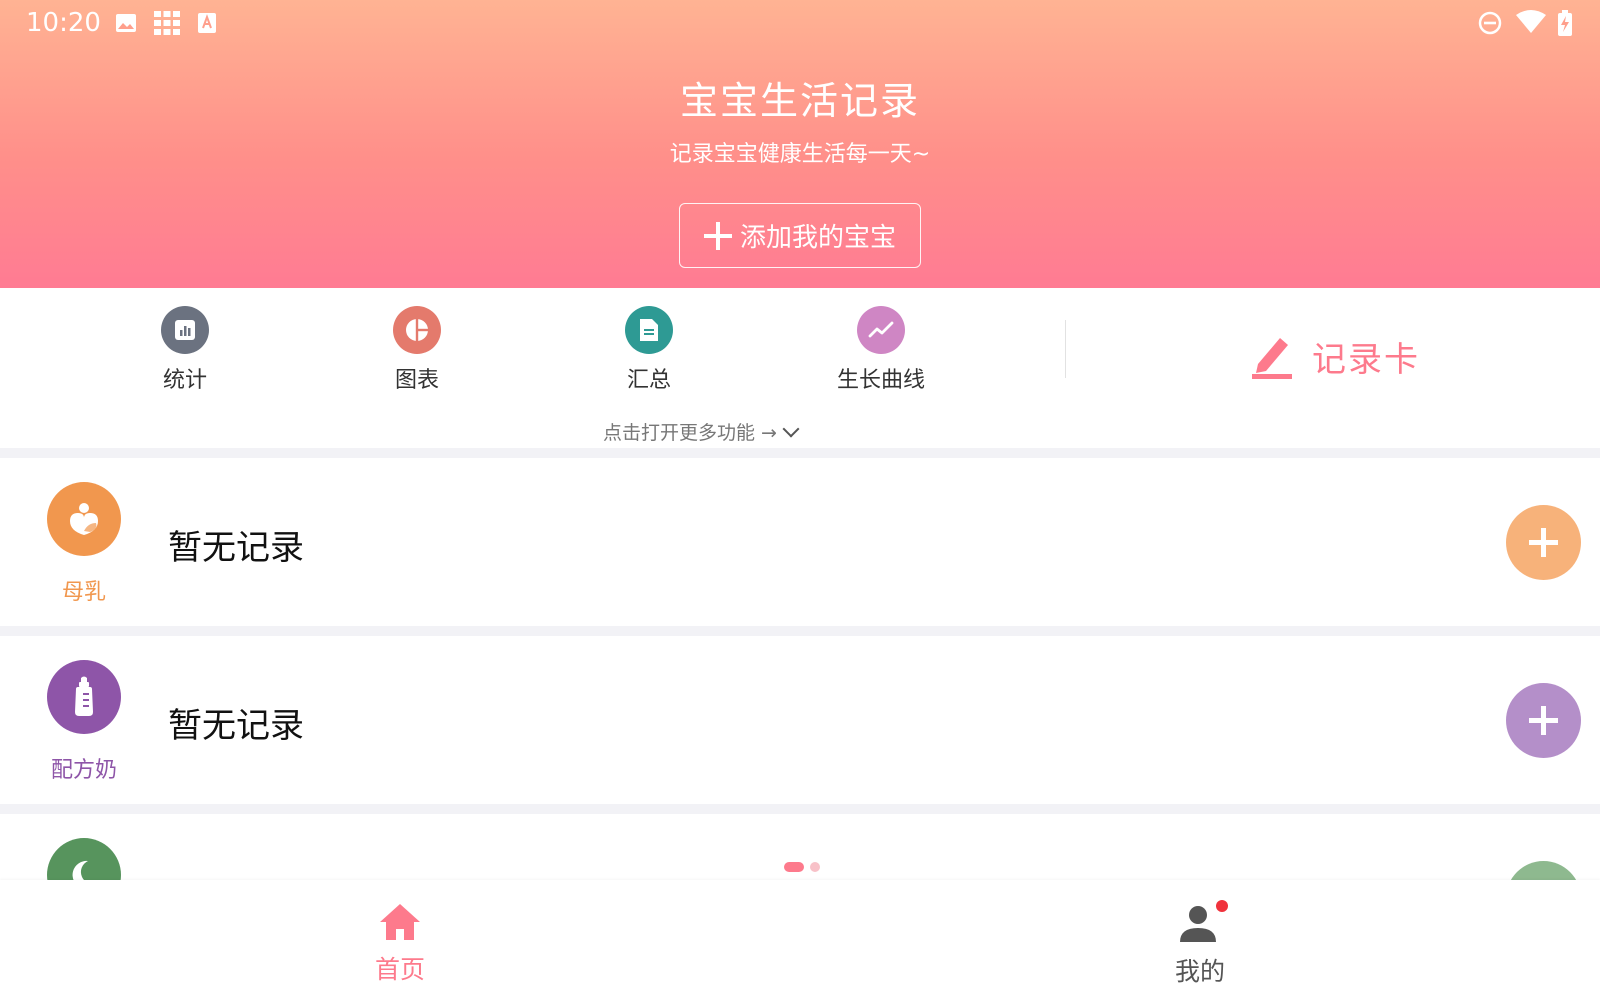 The image size is (1600, 1000). Describe the element at coordinates (84, 697) in the screenshot. I see `baby-bottle-icon` at that location.